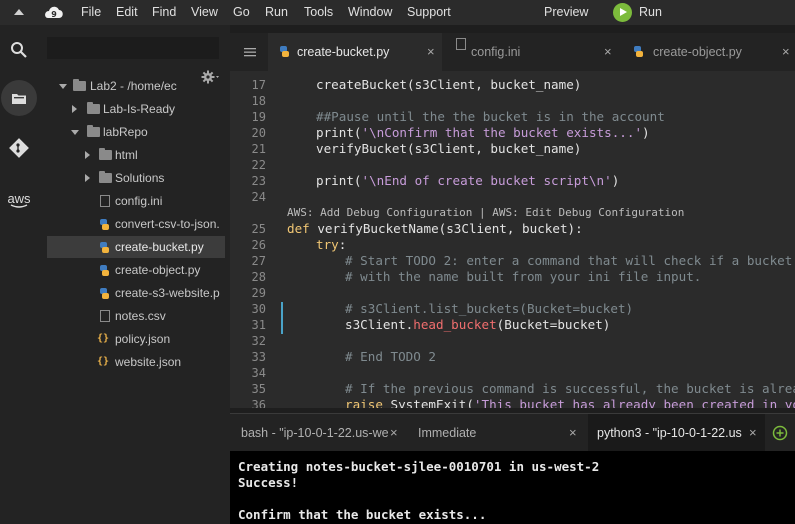 The image size is (795, 524). I want to click on menu-edit: Edit, so click(127, 12).